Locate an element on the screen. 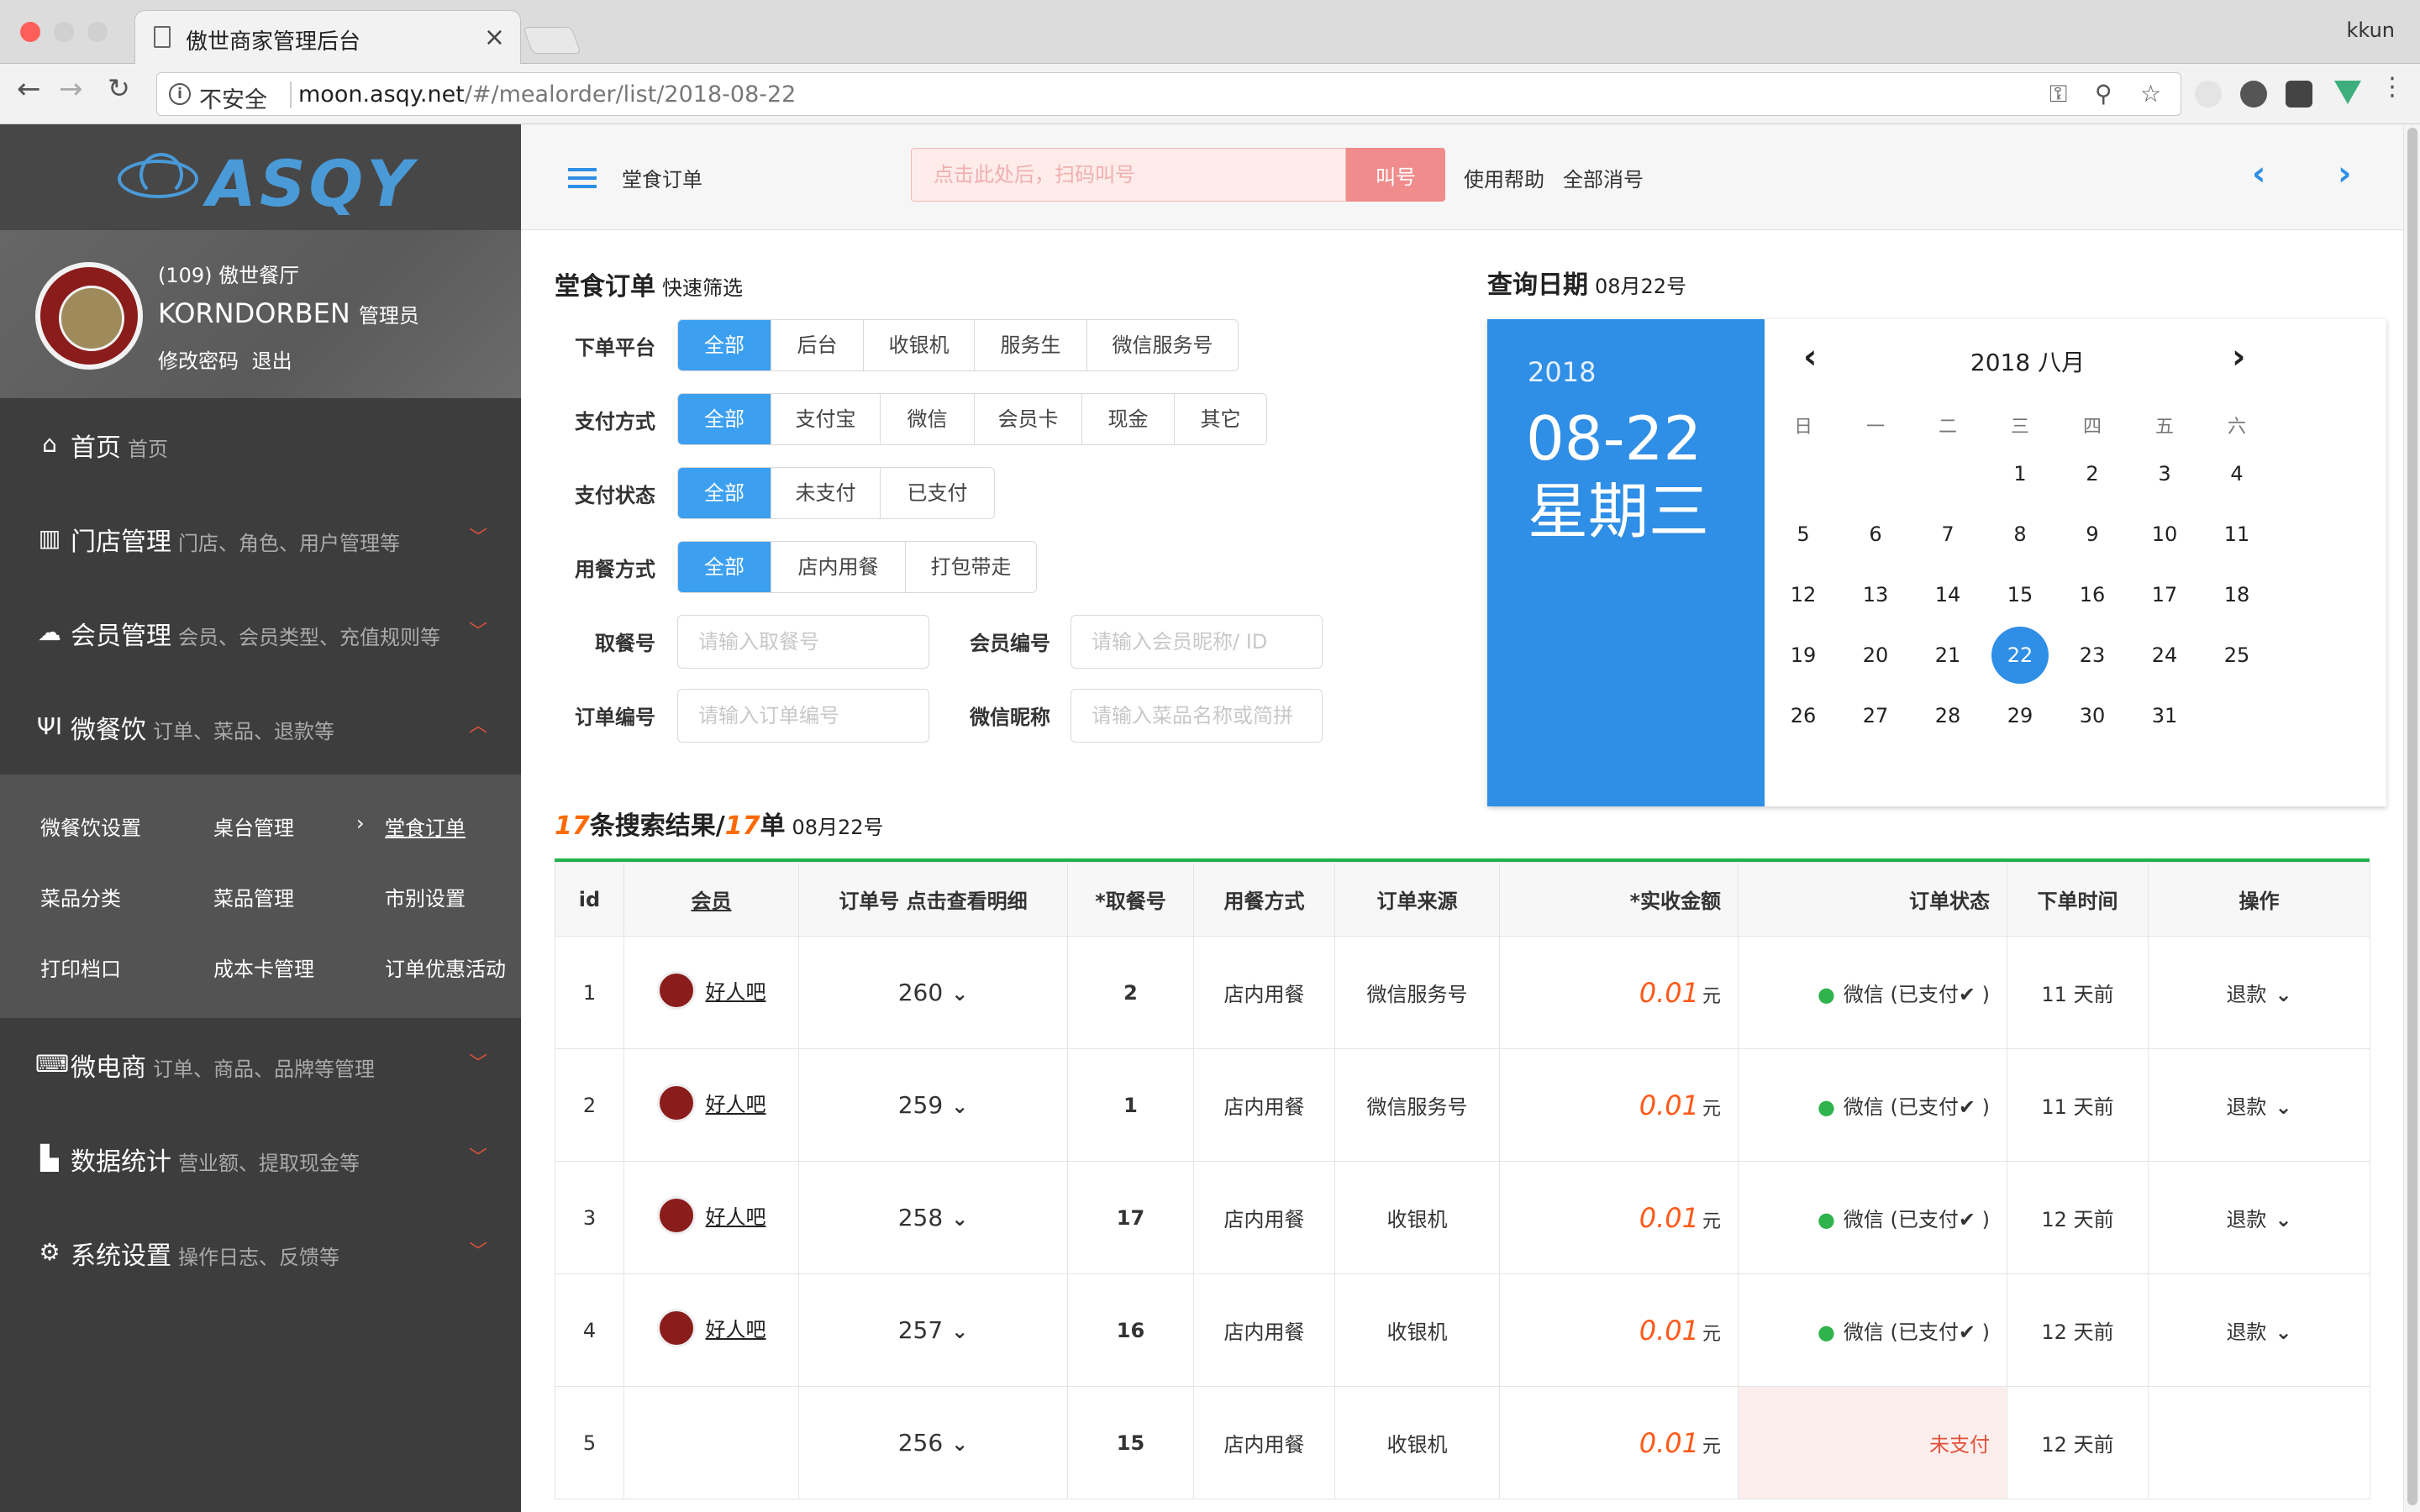  col-id: id is located at coordinates (589, 899).